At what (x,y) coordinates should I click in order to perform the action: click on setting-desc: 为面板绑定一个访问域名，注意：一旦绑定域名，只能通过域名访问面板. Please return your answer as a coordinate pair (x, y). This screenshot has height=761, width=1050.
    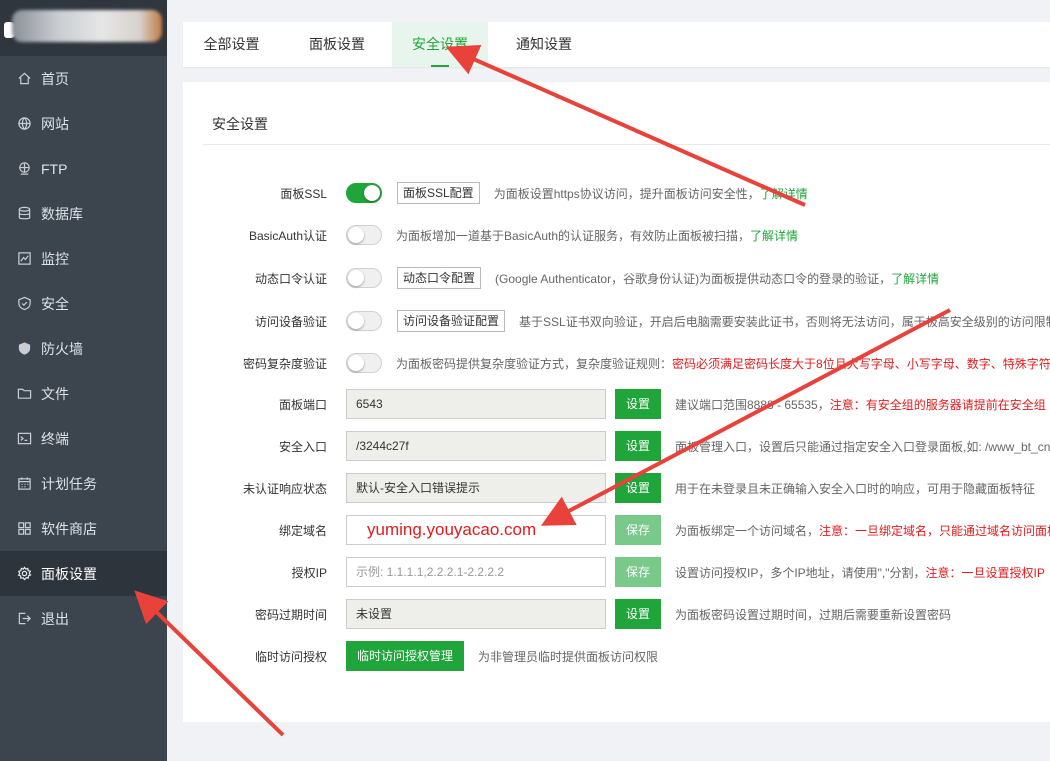
    Looking at the image, I should click on (862, 530).